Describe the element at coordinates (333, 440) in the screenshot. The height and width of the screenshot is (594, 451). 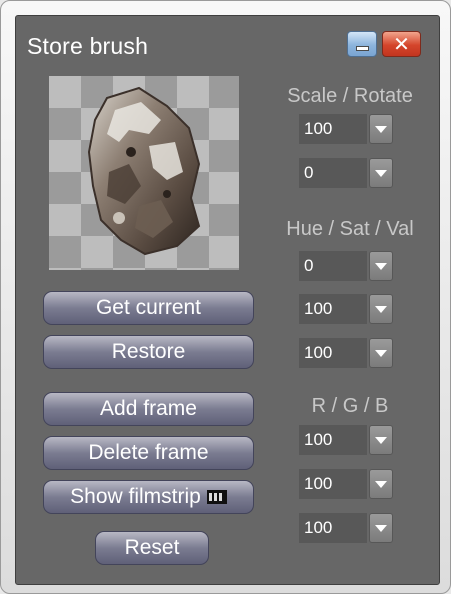
I see `red-value: 100` at that location.